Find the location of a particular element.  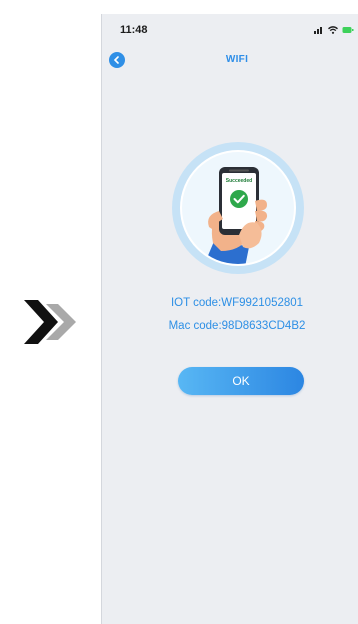

check-icon is located at coordinates (239, 199).